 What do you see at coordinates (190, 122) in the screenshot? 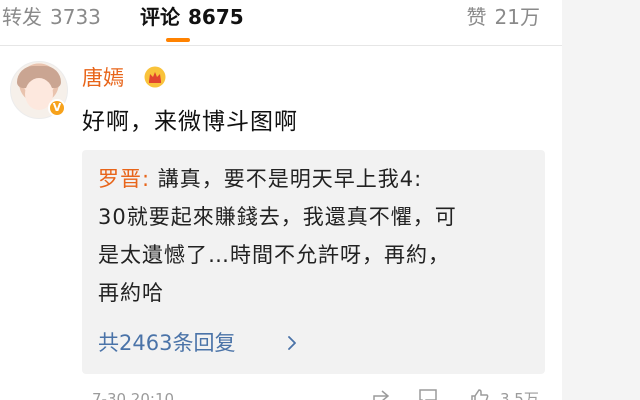
I see `comment-text: 好啊，来微博斗图啊` at bounding box center [190, 122].